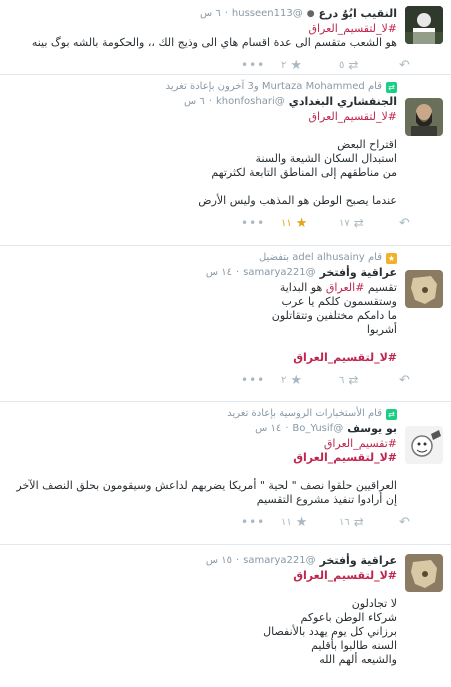 The height and width of the screenshot is (687, 451). Describe the element at coordinates (334, 315) in the screenshot. I see `tweet-line: ما دامكم مختلفين وتتقاتلون` at that location.